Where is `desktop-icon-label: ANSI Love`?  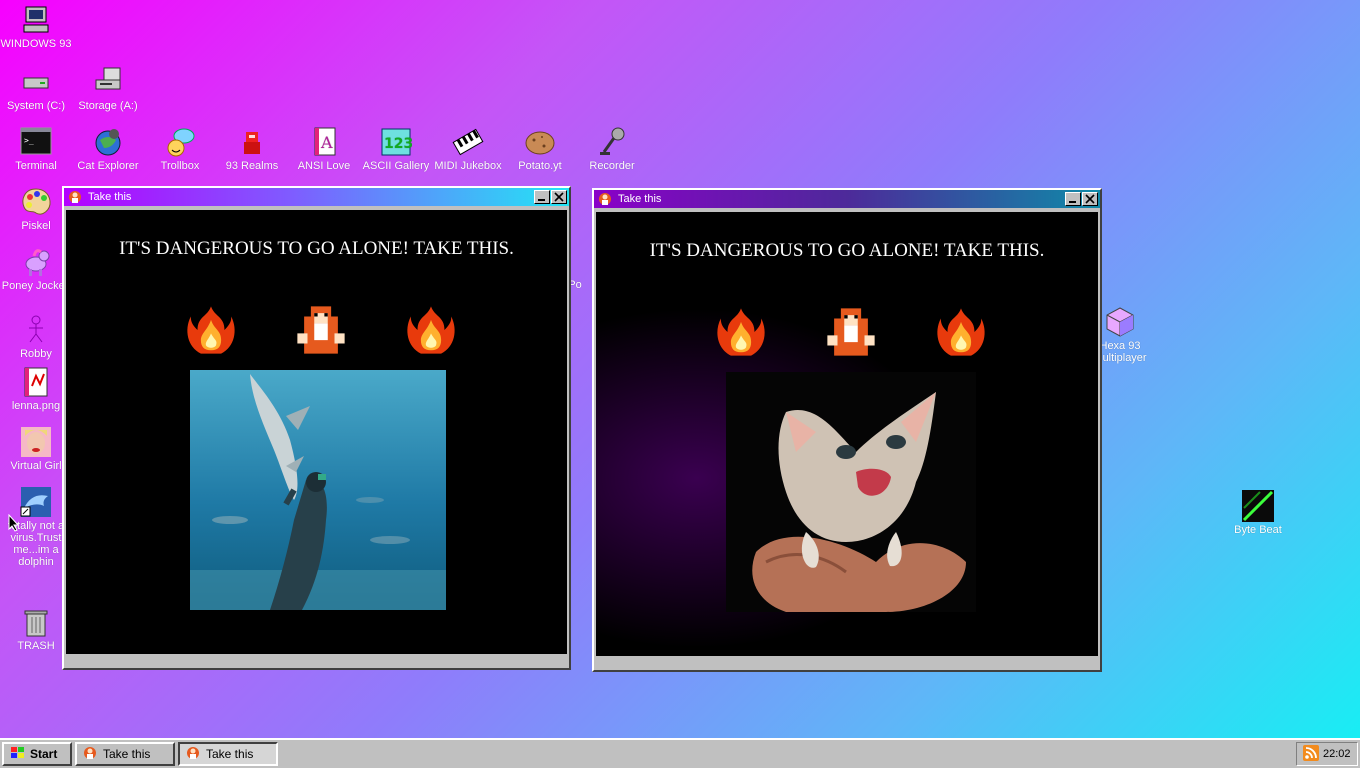
desktop-icon-label: ANSI Love is located at coordinates (324, 166).